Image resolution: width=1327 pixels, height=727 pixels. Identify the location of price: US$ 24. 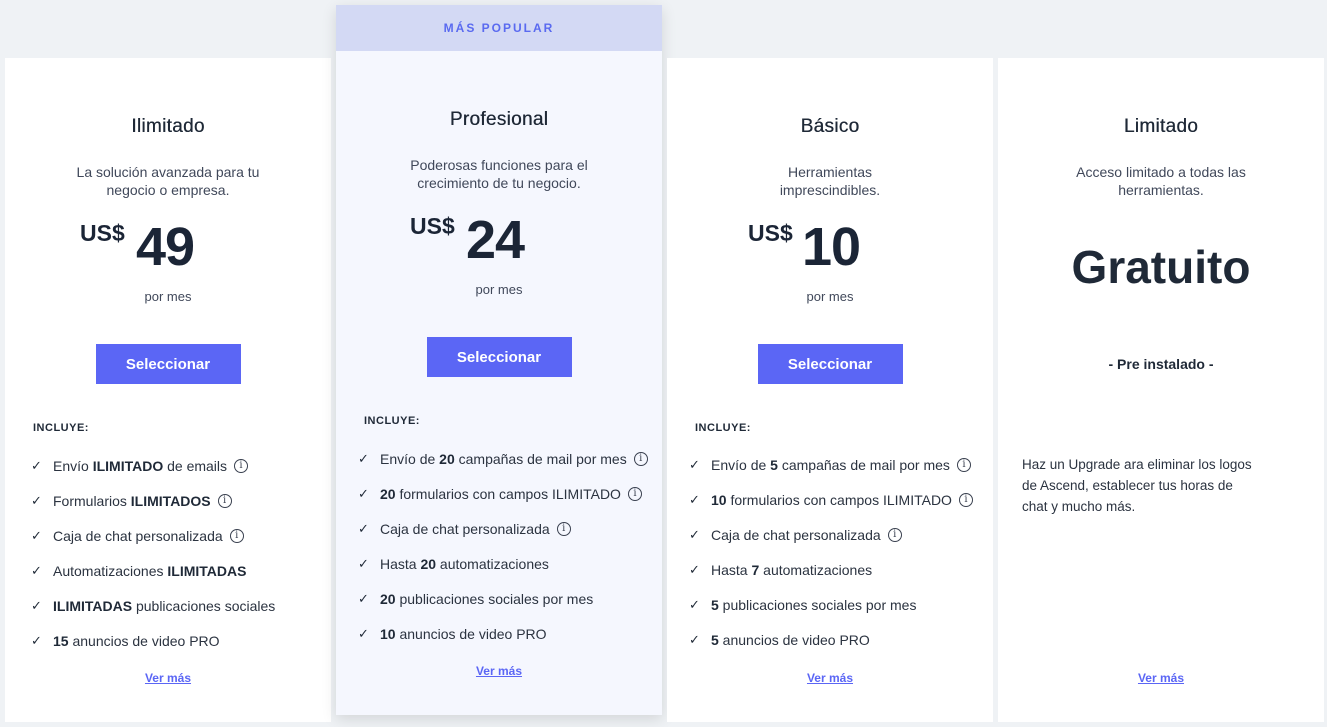
(499, 240).